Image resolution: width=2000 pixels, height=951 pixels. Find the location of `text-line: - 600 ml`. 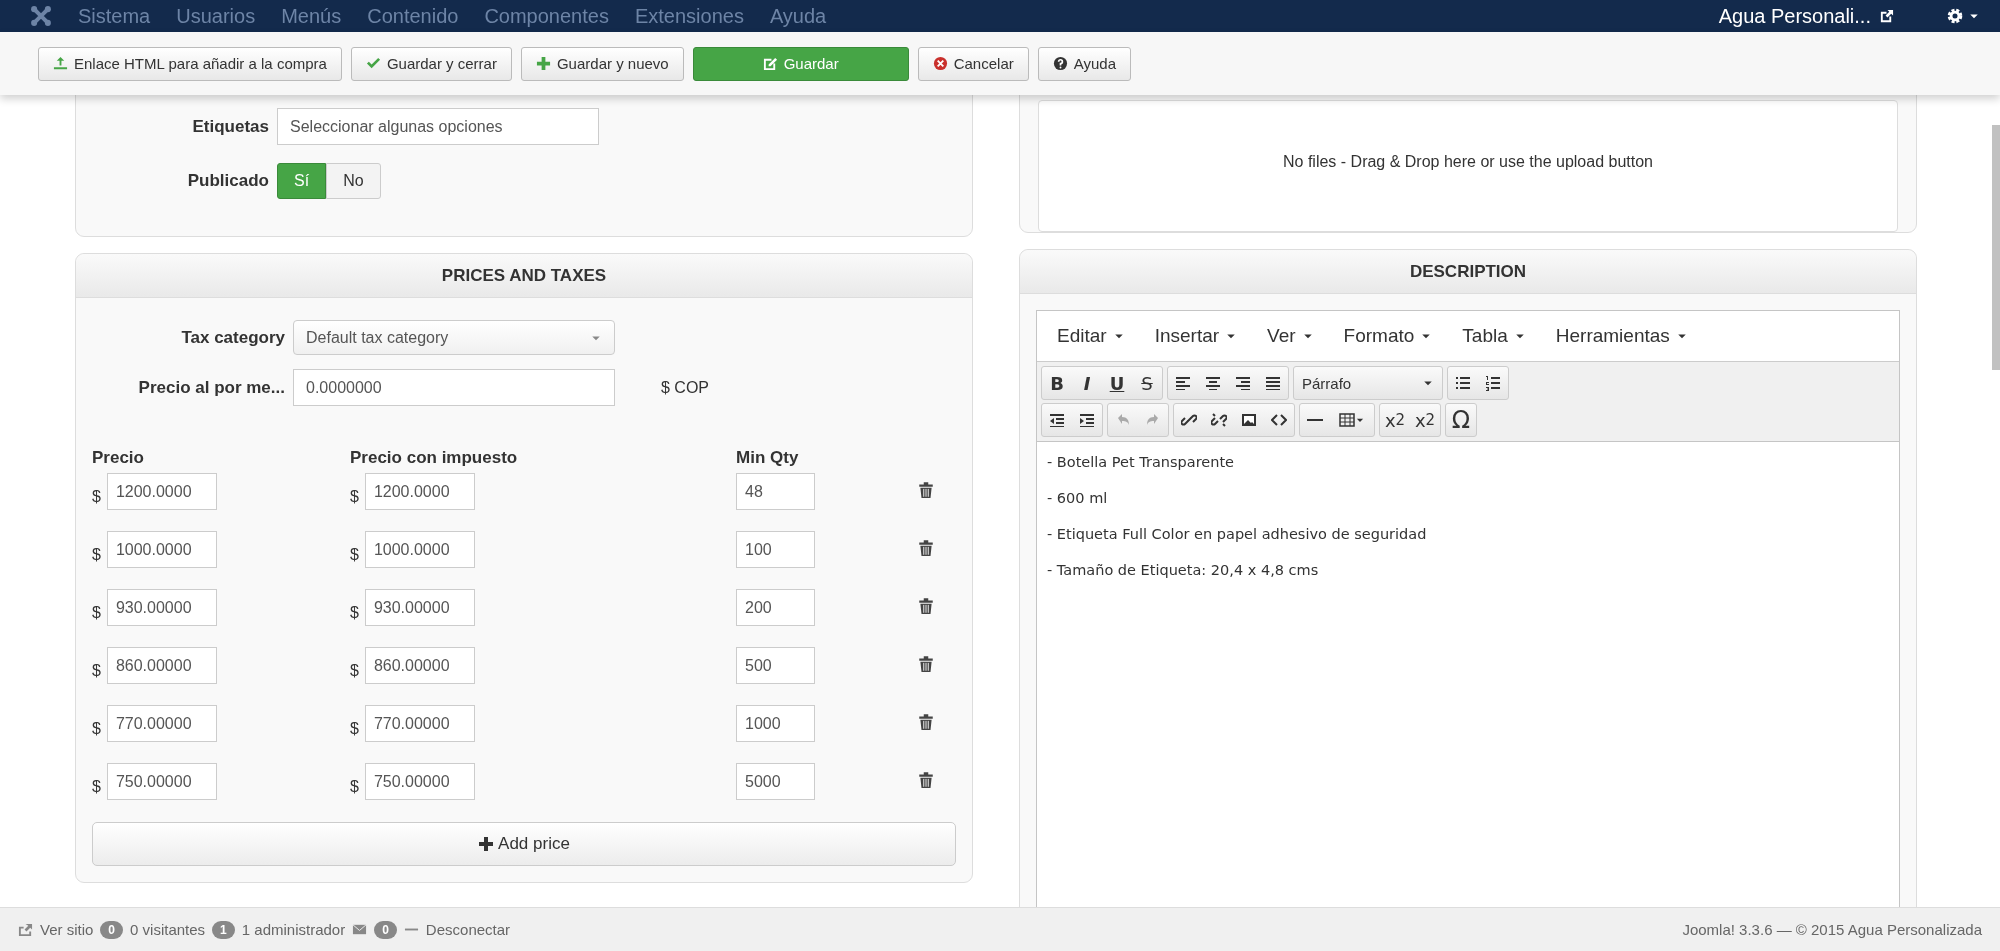

text-line: - 600 ml is located at coordinates (1078, 498).